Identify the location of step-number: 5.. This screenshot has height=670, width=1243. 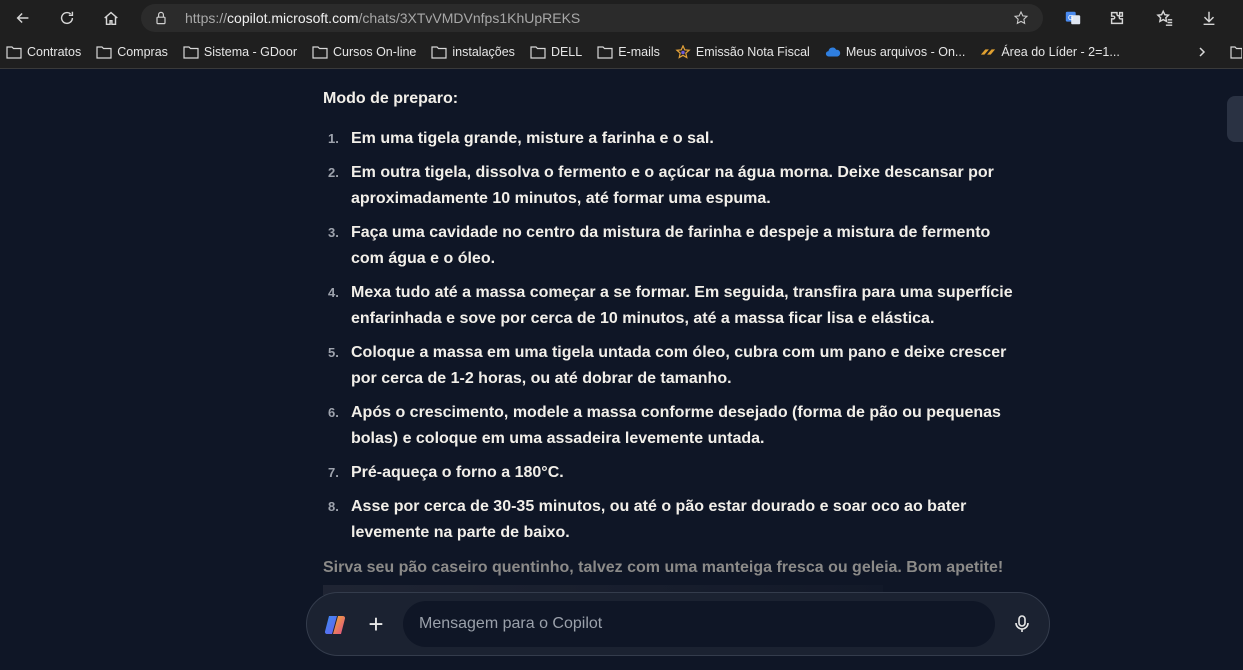
(333, 352).